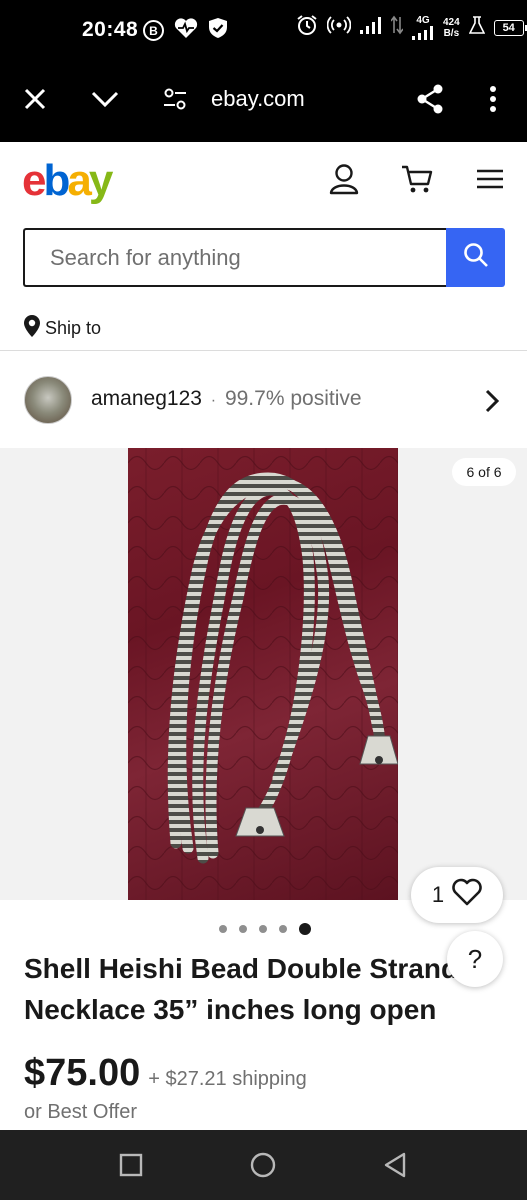 Image resolution: width=527 pixels, height=1200 pixels. What do you see at coordinates (230, 1009) in the screenshot?
I see `item-title-line2: Necklace 35” inches long open` at bounding box center [230, 1009].